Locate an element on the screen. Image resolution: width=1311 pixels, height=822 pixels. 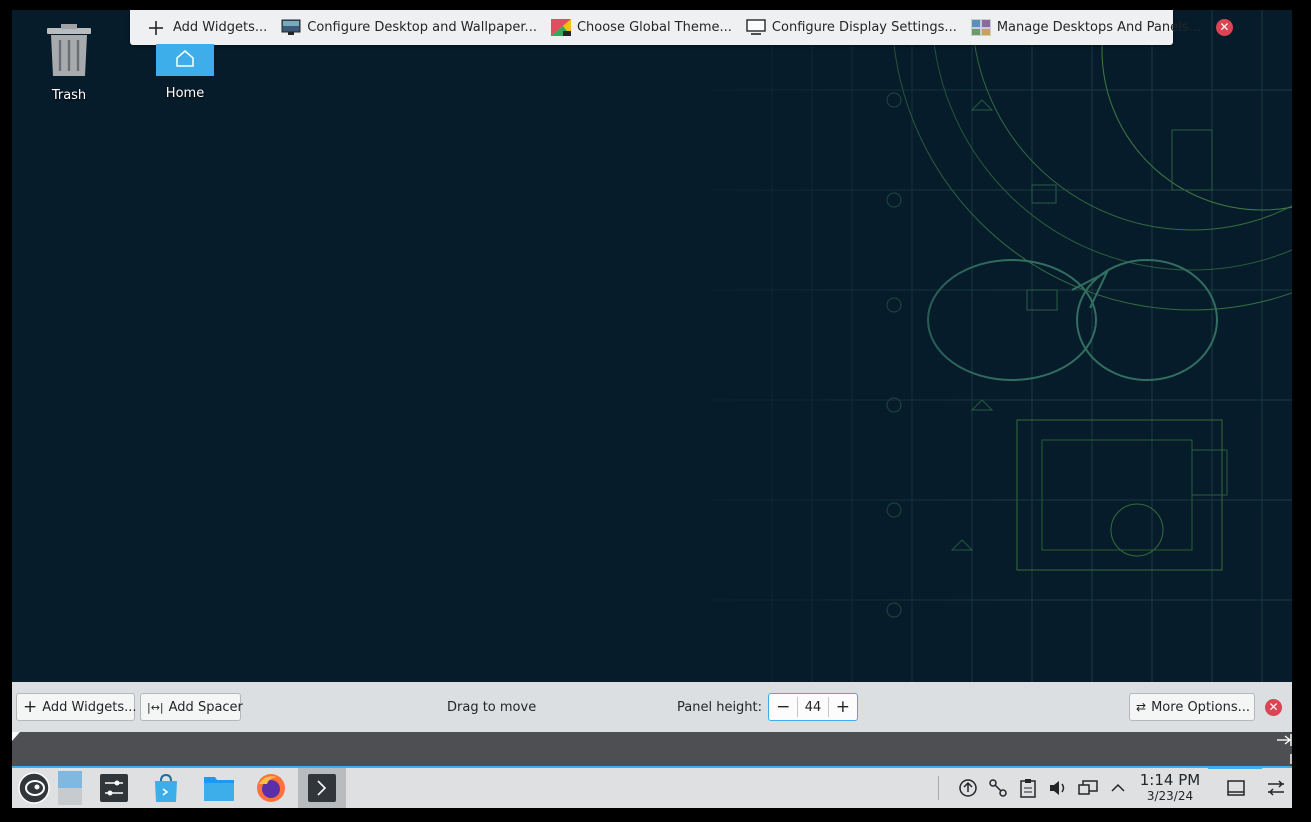
firefox-icon is located at coordinates (271, 788).